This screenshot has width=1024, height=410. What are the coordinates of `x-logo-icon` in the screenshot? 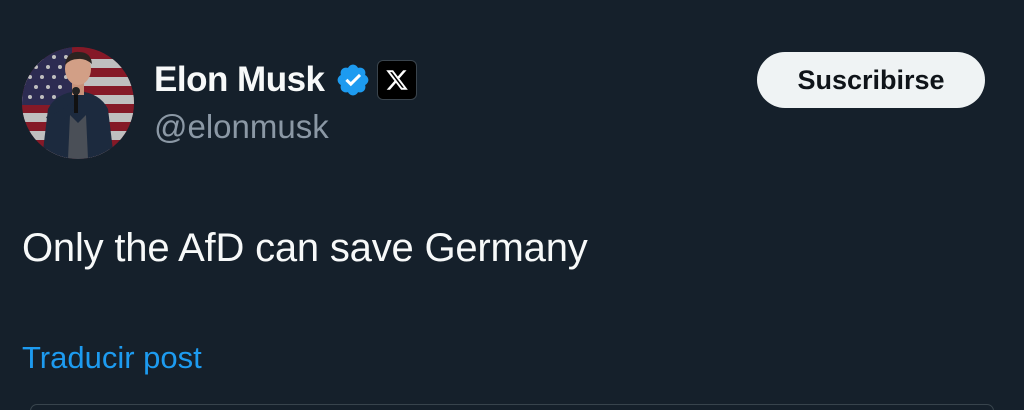 It's located at (396, 80).